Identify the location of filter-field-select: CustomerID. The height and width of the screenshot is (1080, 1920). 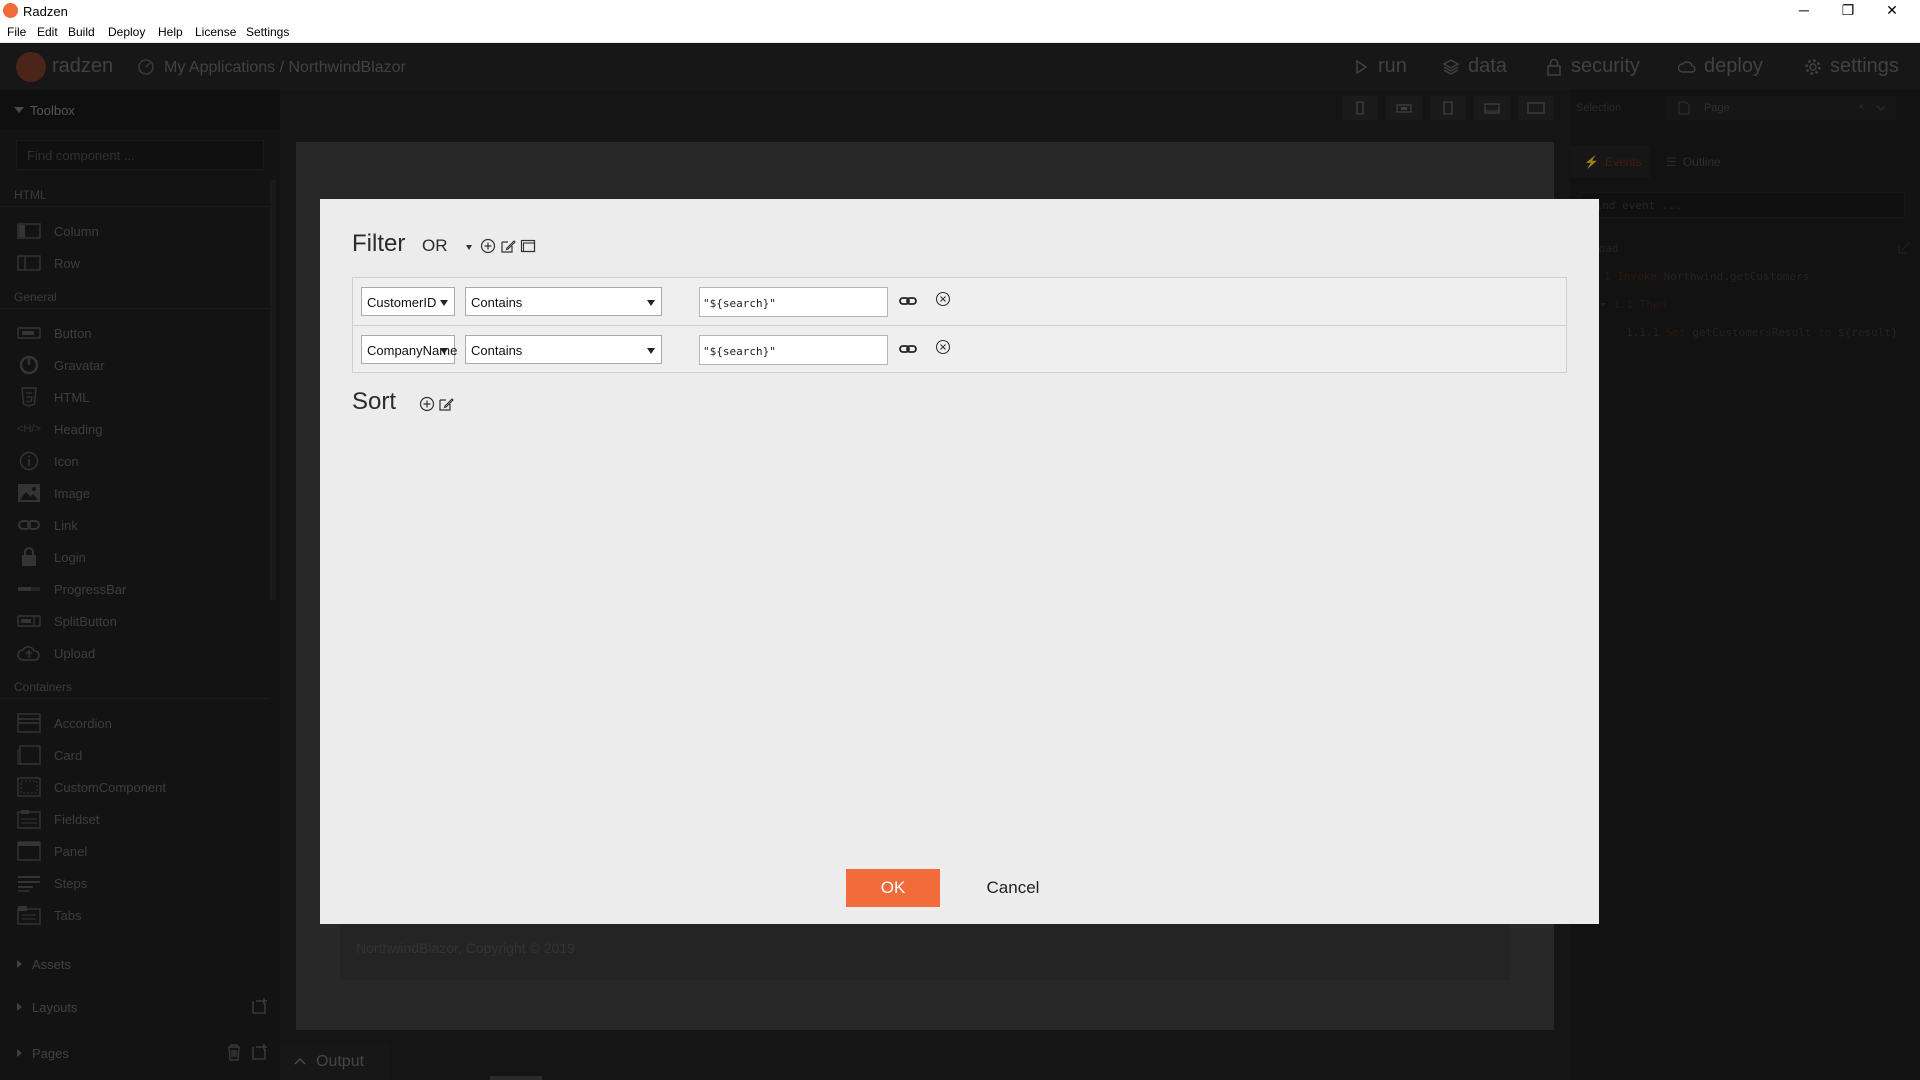
(408, 301).